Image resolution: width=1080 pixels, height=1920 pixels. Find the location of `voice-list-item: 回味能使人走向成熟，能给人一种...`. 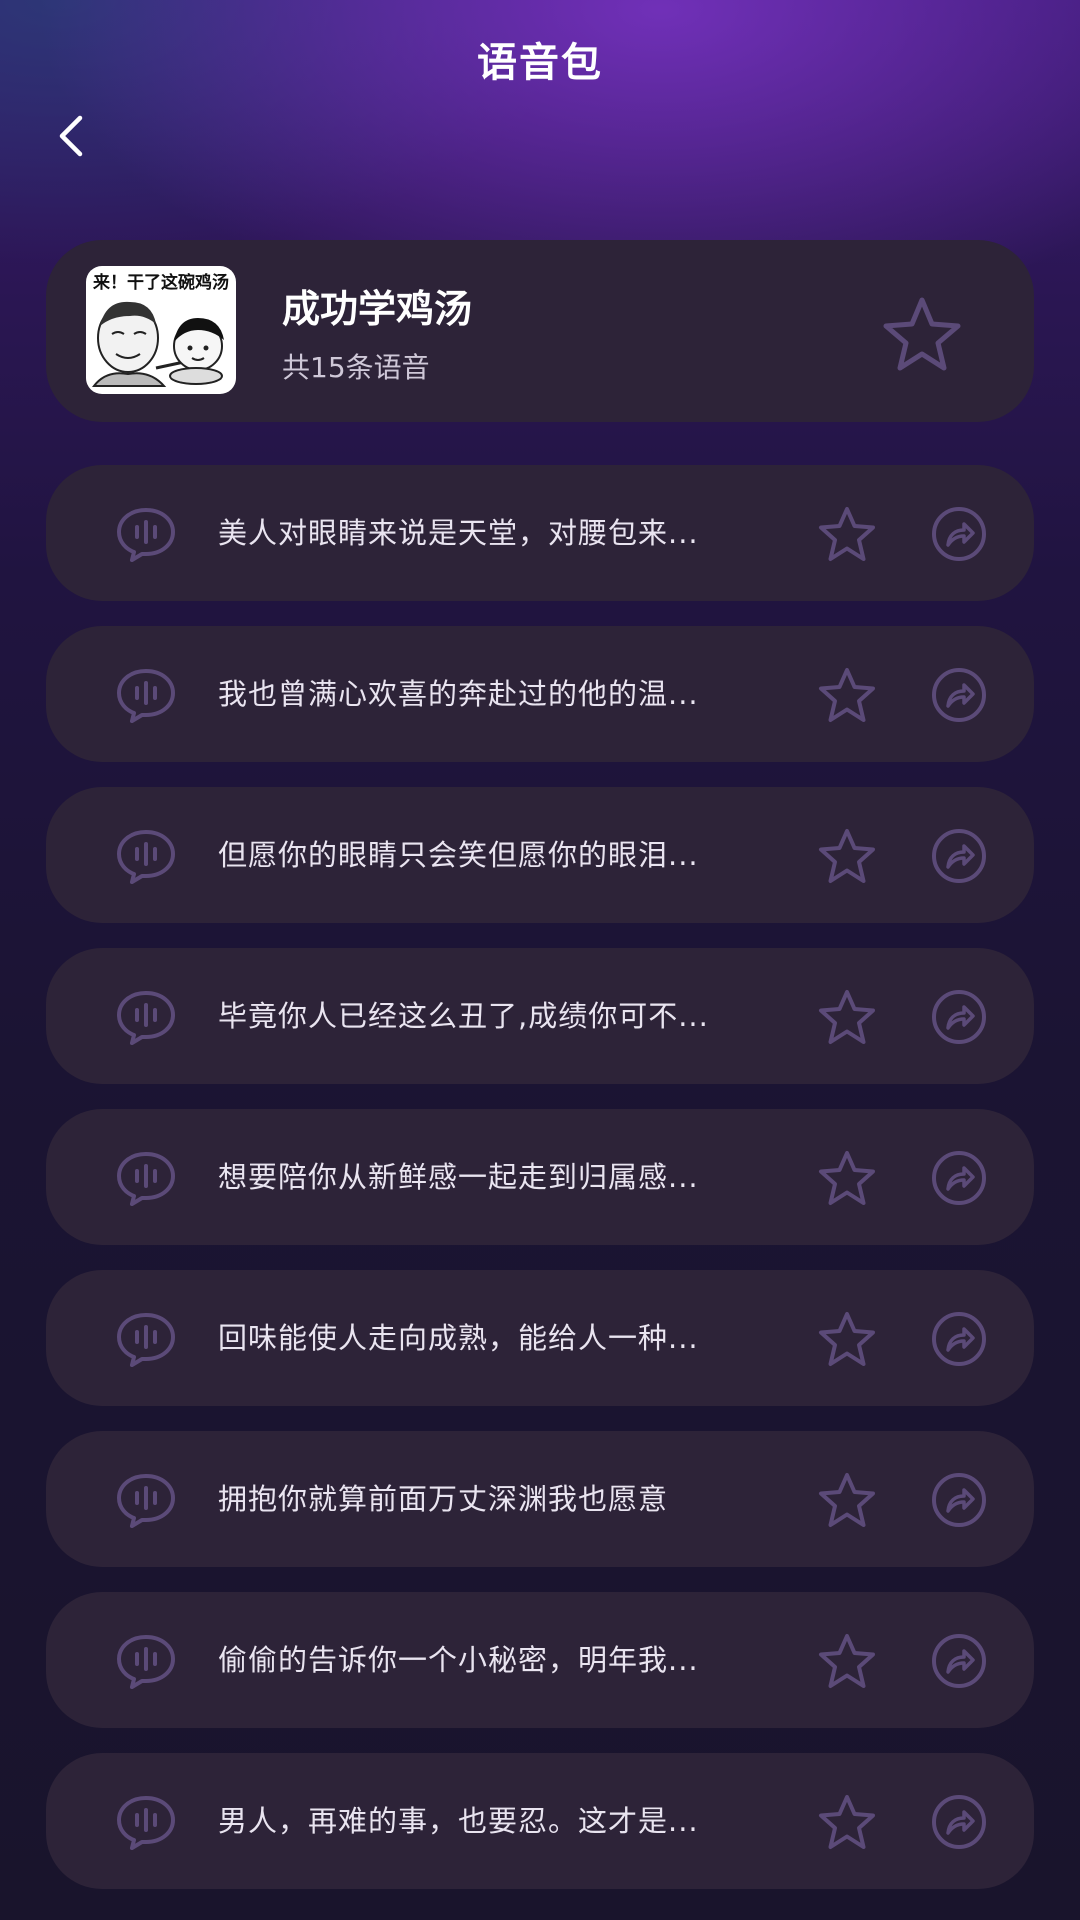

voice-list-item: 回味能使人走向成熟，能给人一种... is located at coordinates (540, 1338).